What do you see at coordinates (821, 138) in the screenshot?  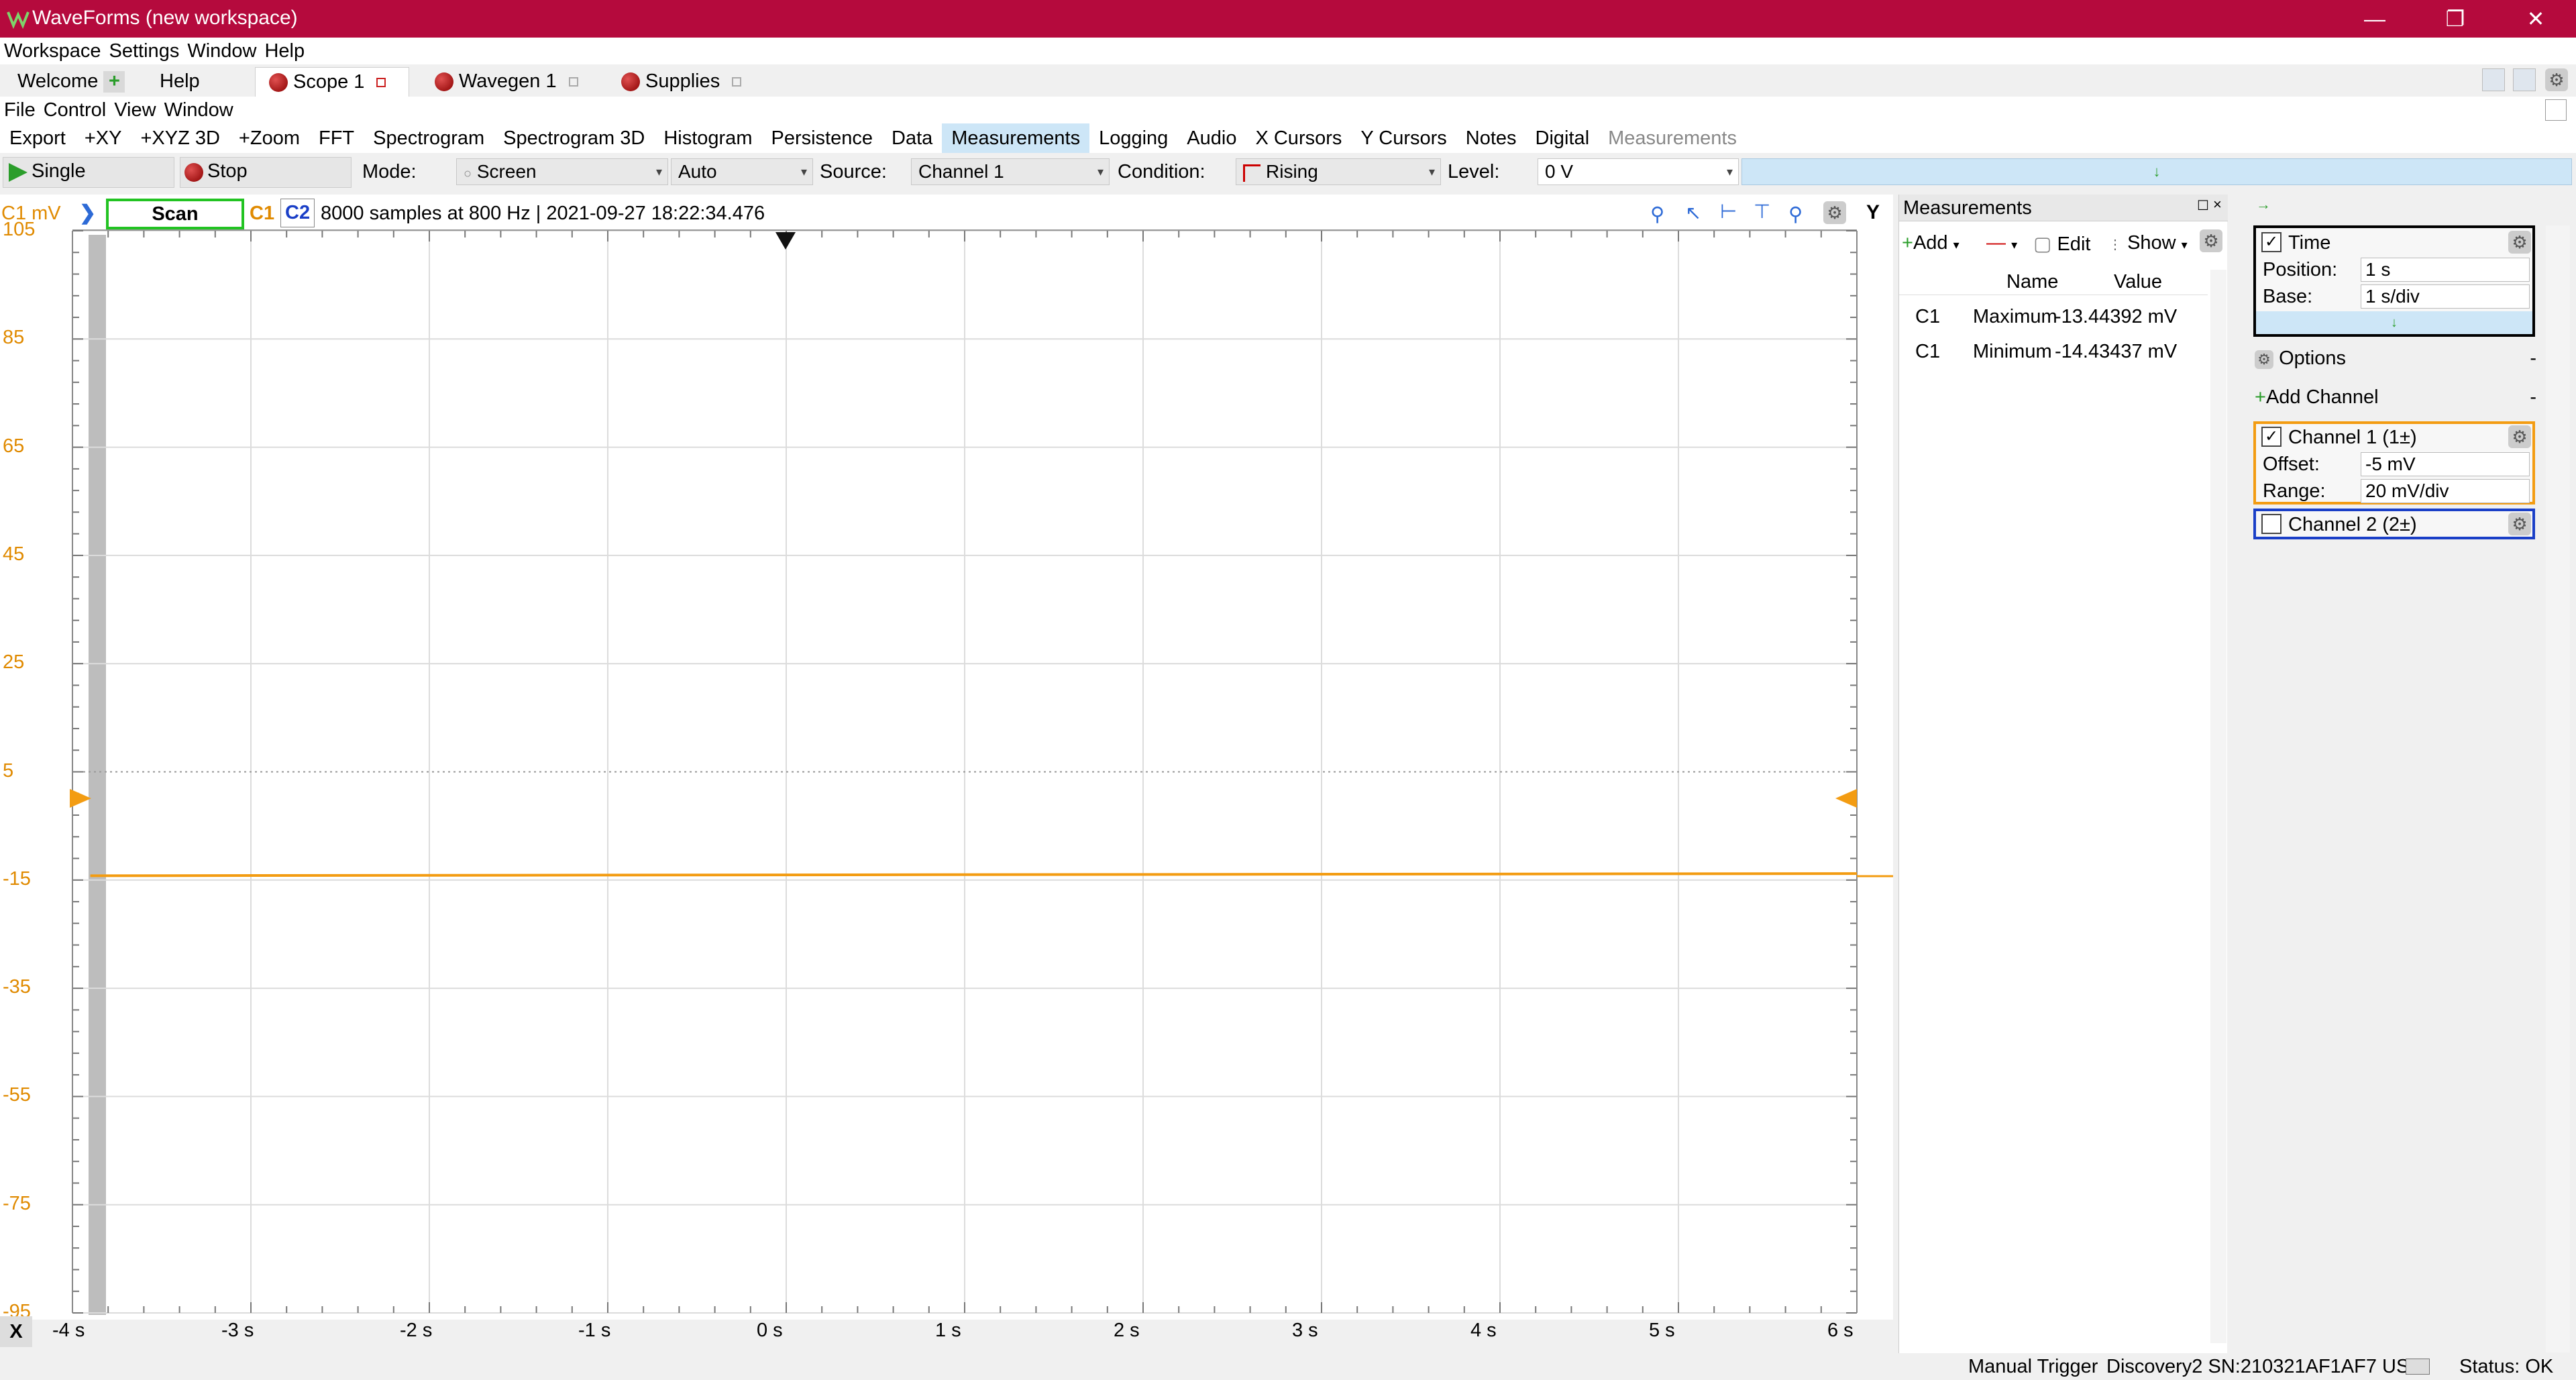 I see `toolbar-persistence: Persistence` at bounding box center [821, 138].